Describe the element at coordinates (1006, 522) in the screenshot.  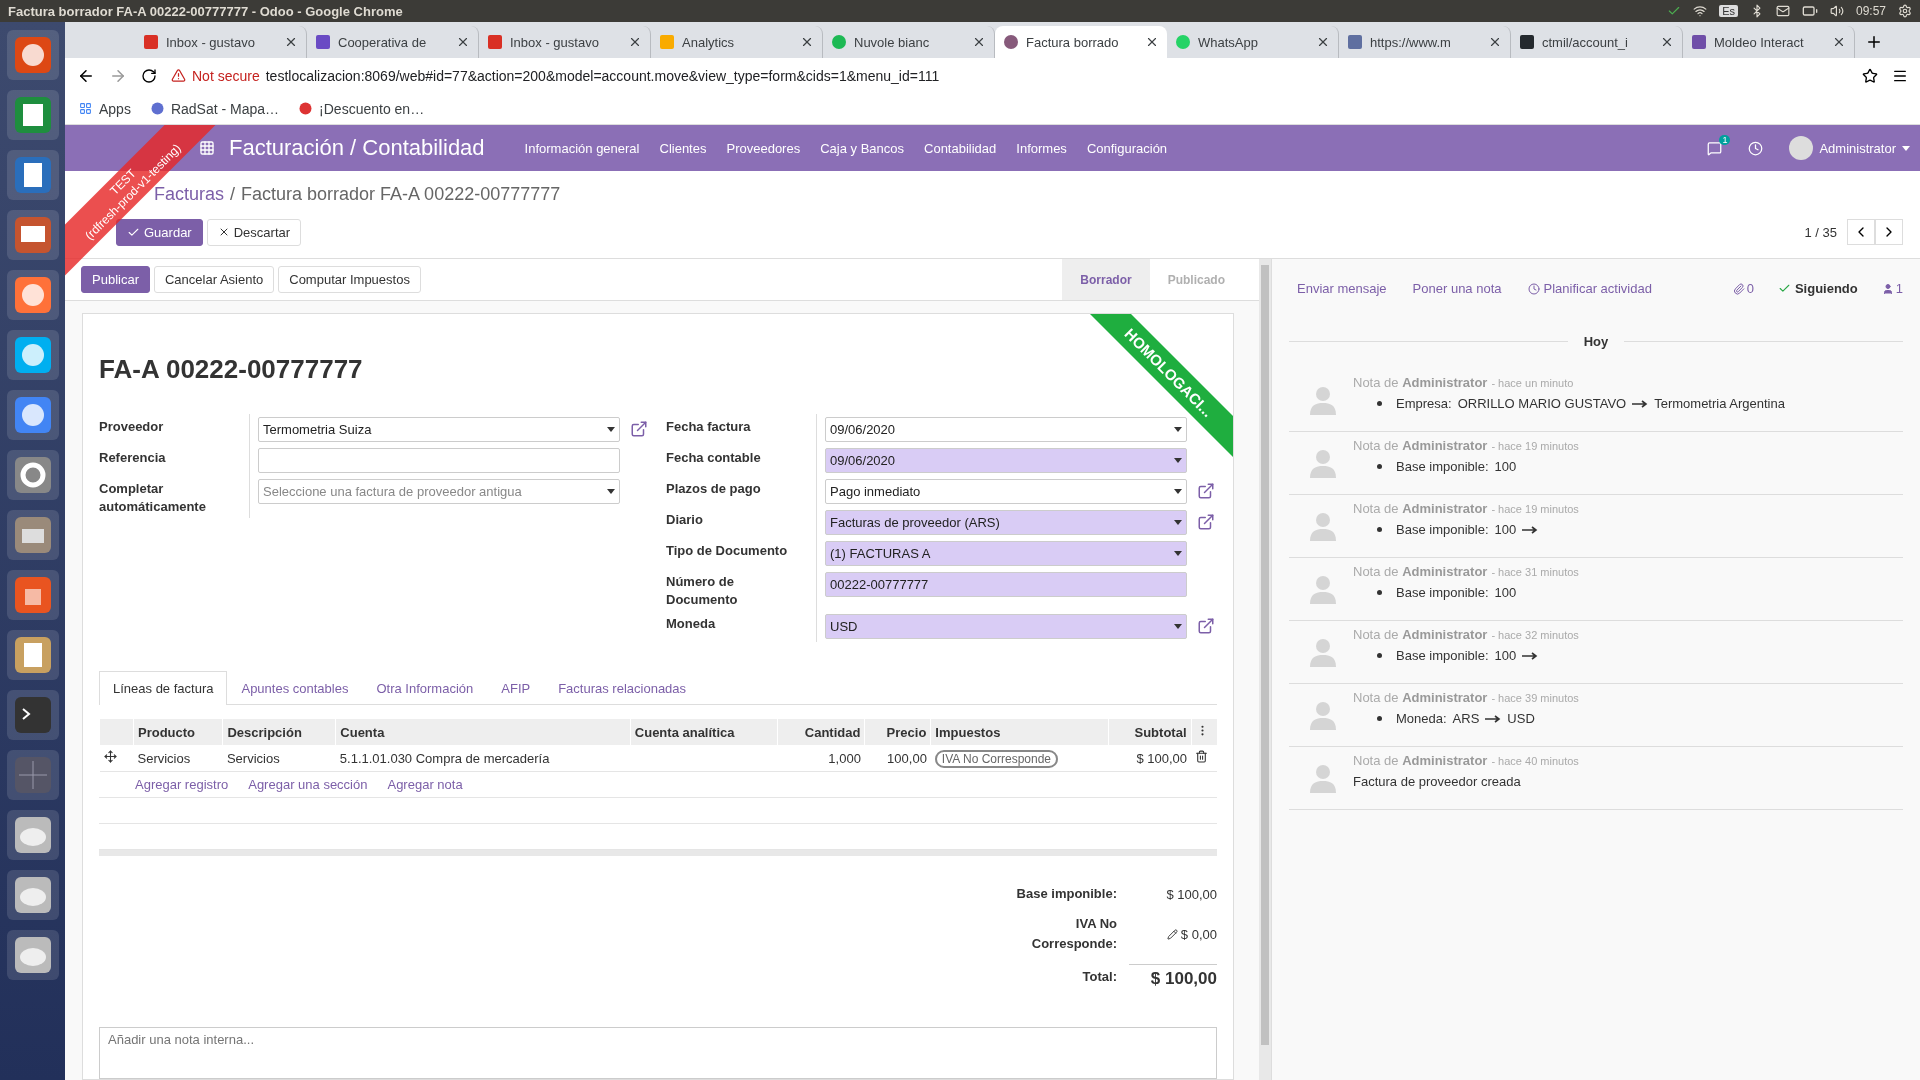
I see `select-field: Facturas de proveedor (ARS)` at that location.